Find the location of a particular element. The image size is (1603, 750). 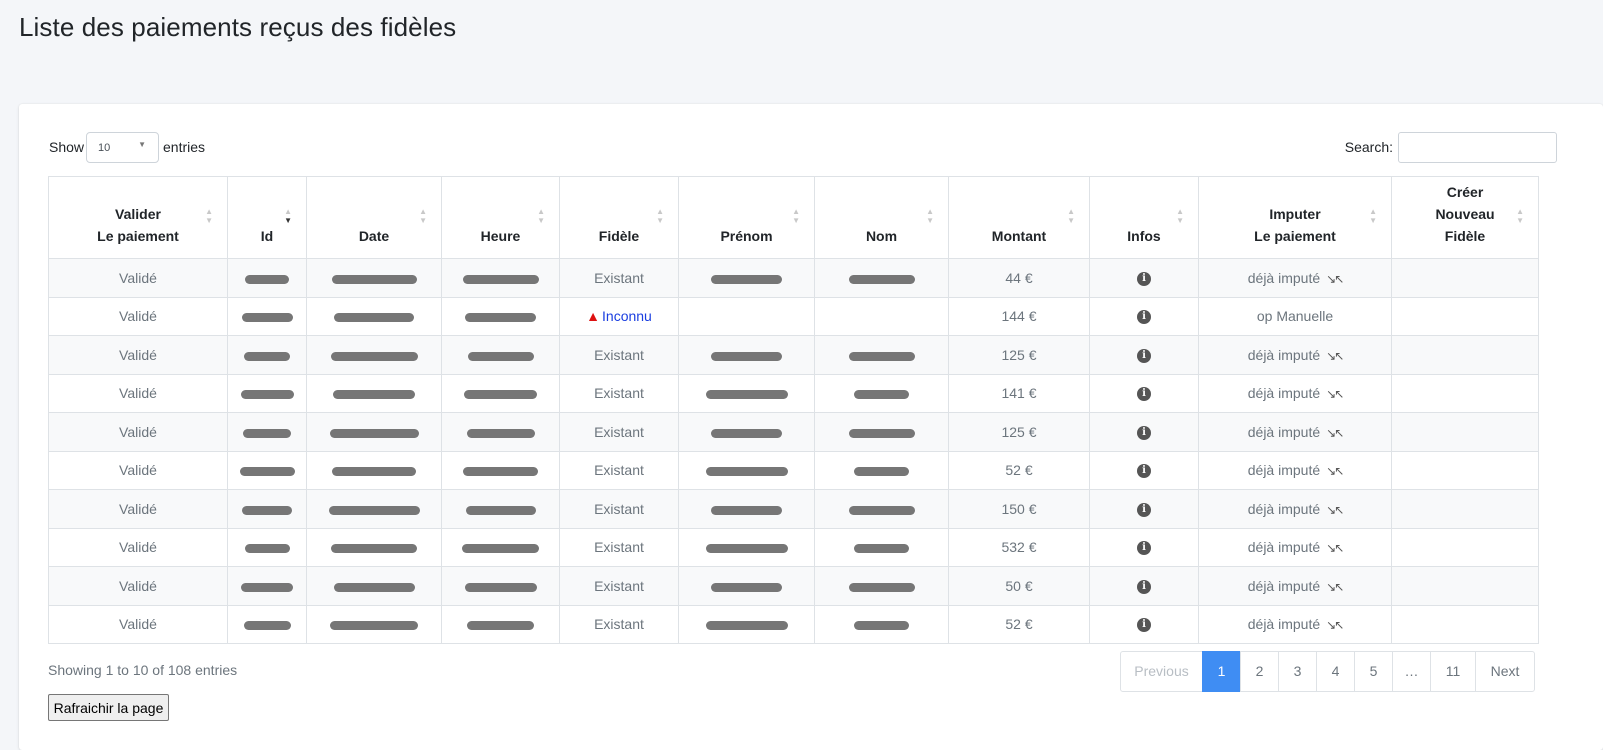

page-button: 3 is located at coordinates (1297, 671).